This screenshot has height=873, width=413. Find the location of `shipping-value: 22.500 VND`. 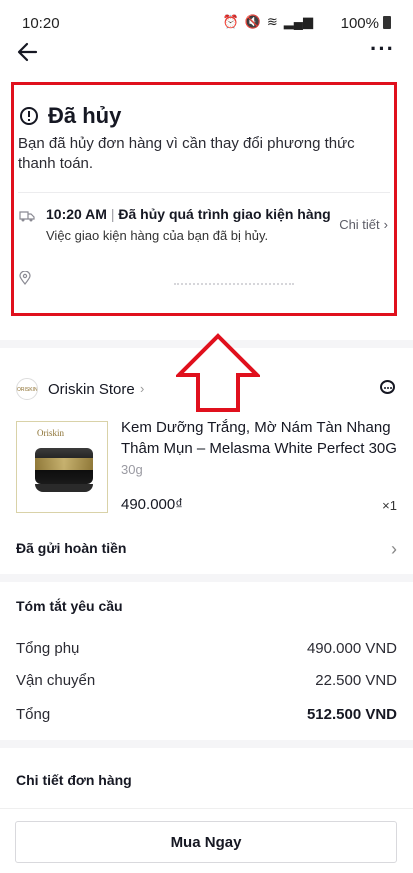

shipping-value: 22.500 VND is located at coordinates (356, 680).